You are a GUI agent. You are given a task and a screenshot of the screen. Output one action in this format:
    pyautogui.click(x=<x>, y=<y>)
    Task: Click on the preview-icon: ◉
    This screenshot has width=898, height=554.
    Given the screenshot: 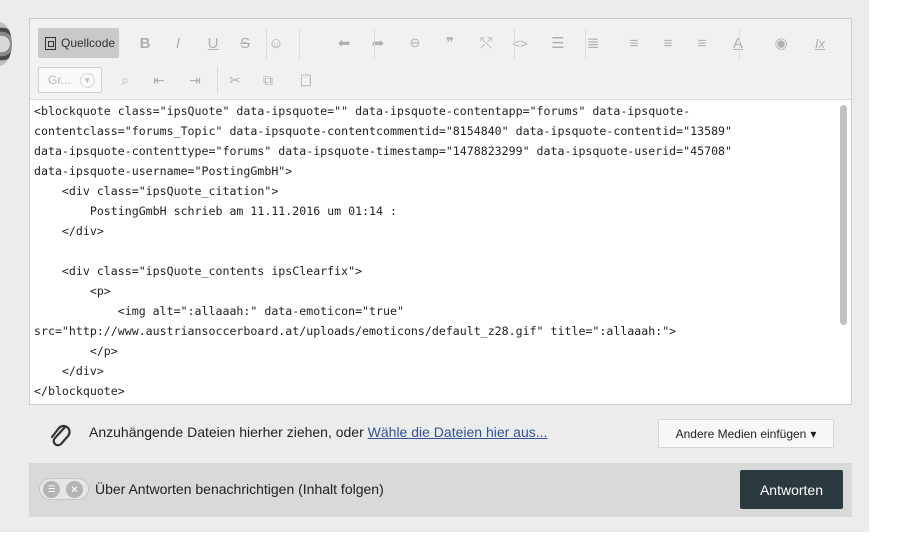 What is the action you would take?
    pyautogui.click(x=781, y=43)
    